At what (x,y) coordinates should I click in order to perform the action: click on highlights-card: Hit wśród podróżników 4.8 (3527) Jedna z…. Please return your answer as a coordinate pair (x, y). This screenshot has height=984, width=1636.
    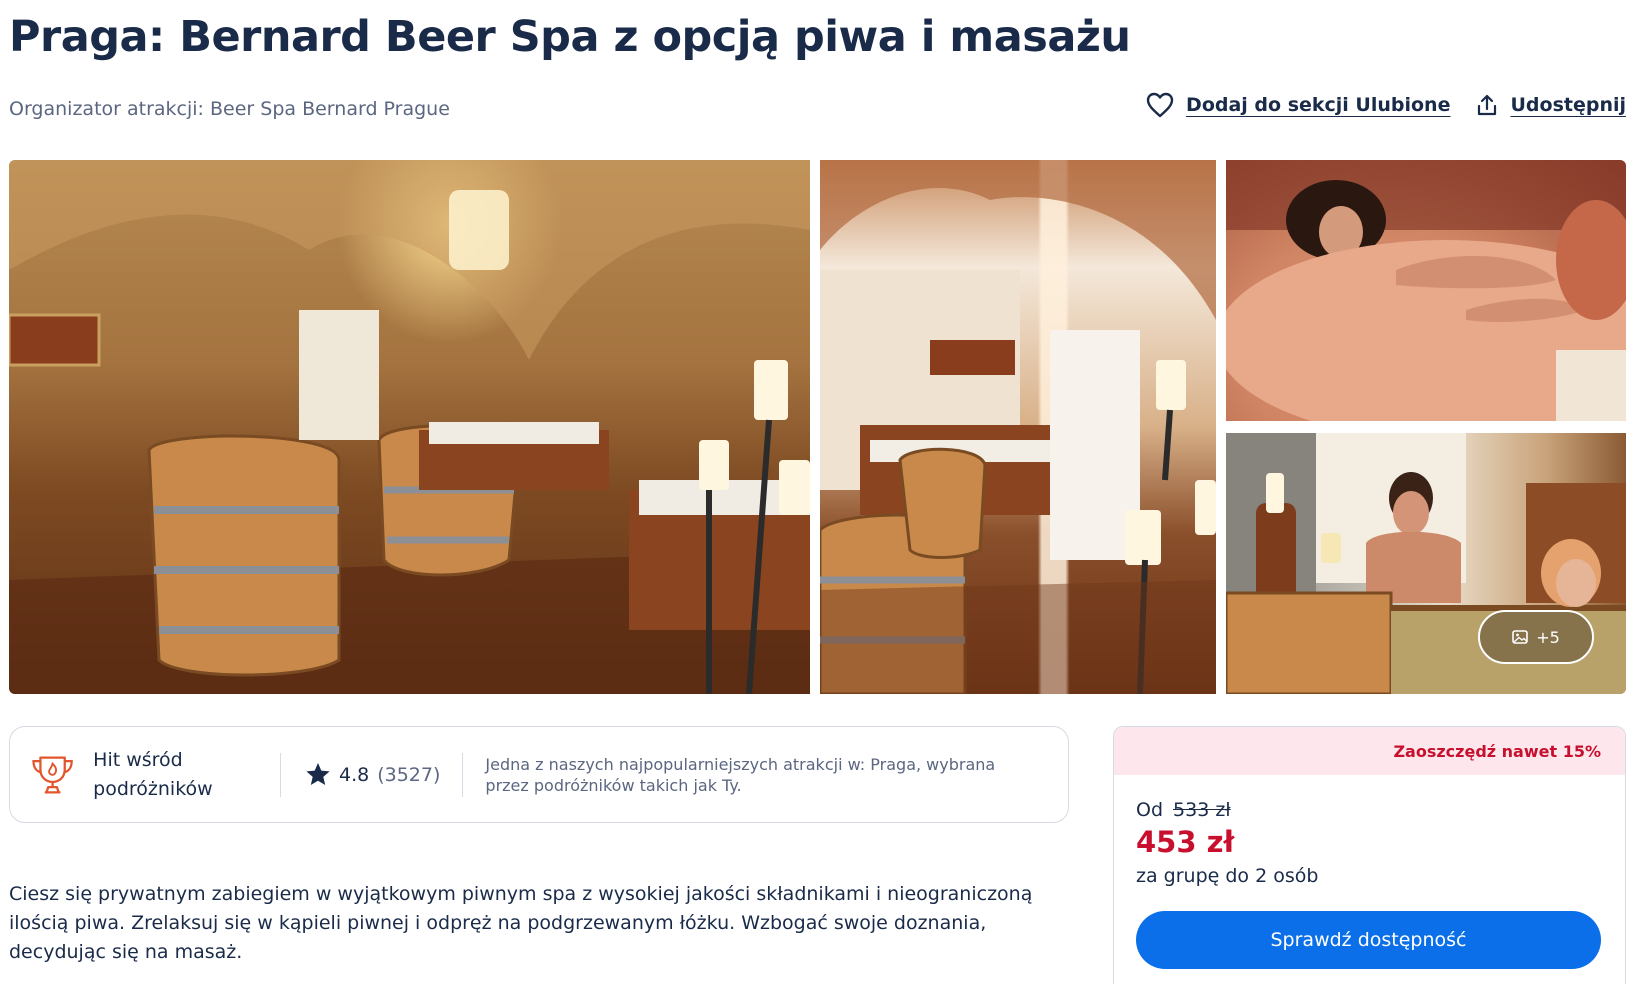
    Looking at the image, I should click on (539, 774).